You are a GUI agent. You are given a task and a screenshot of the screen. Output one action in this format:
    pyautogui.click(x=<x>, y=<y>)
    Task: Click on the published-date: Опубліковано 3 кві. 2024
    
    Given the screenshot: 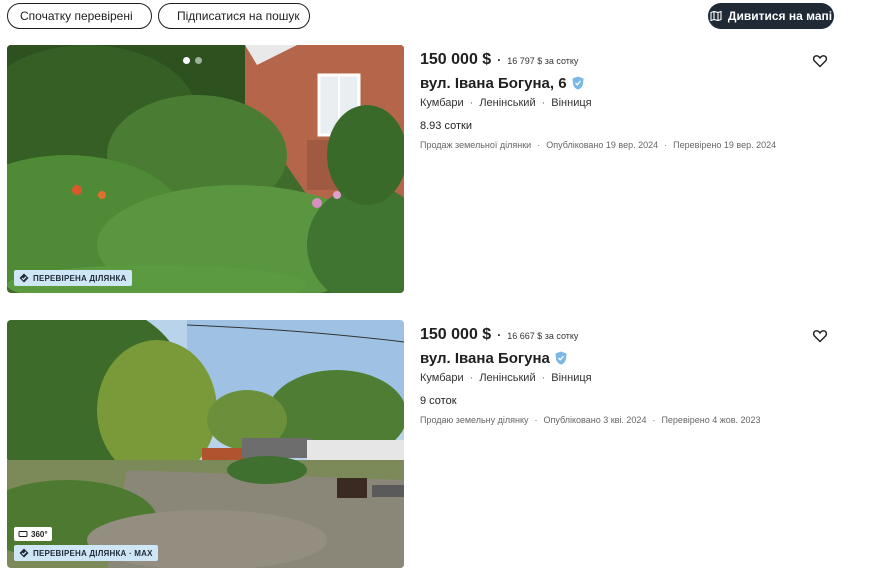 What is the action you would take?
    pyautogui.click(x=595, y=420)
    